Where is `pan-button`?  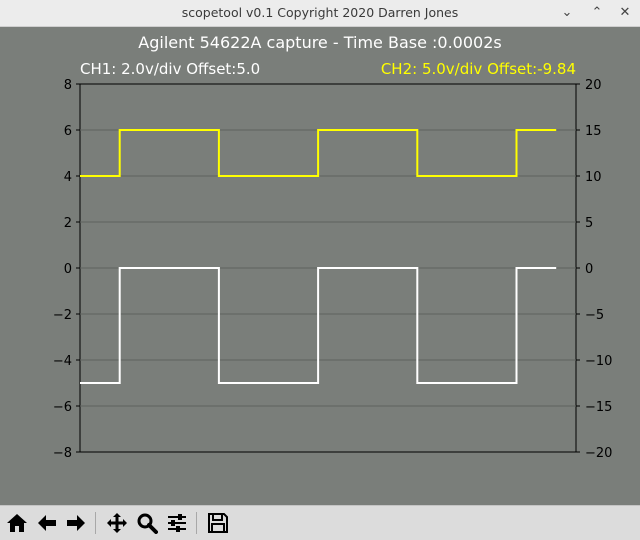
pan-button is located at coordinates (117, 523).